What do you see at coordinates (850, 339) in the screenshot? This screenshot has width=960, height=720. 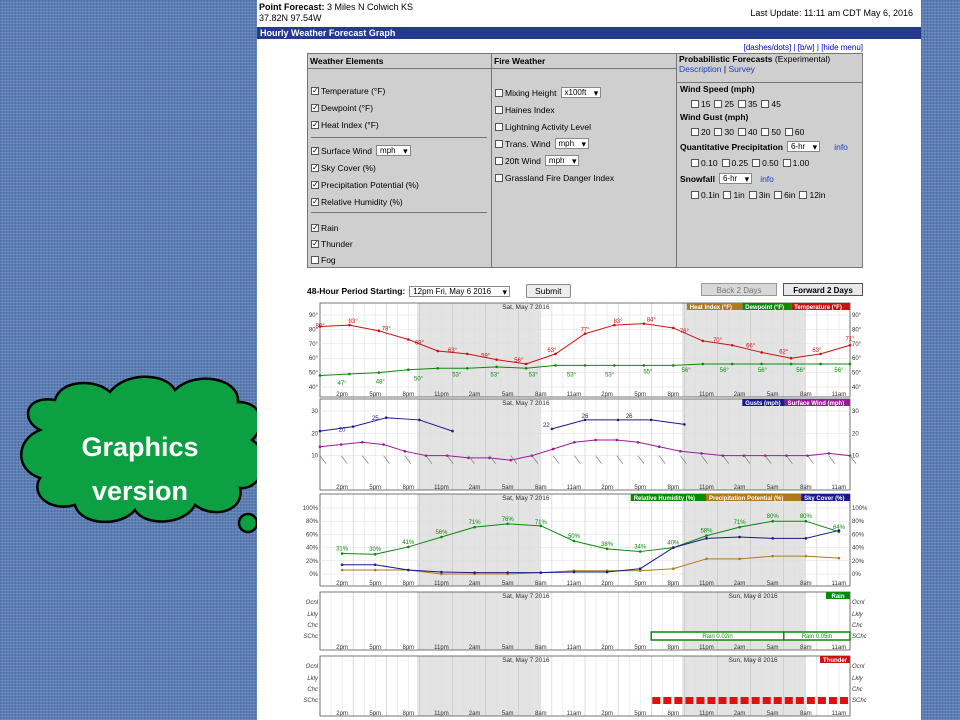 I see `temperature-label: 71°` at bounding box center [850, 339].